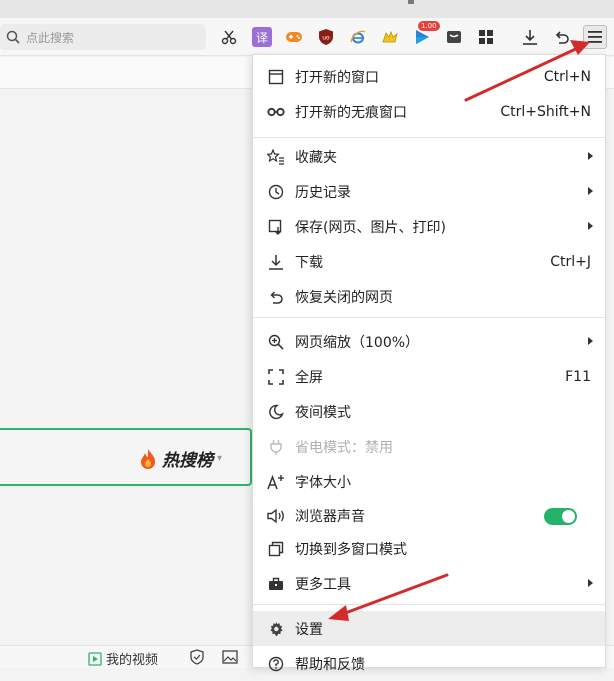 This screenshot has width=614, height=681. I want to click on title-strip, so click(307, 9).